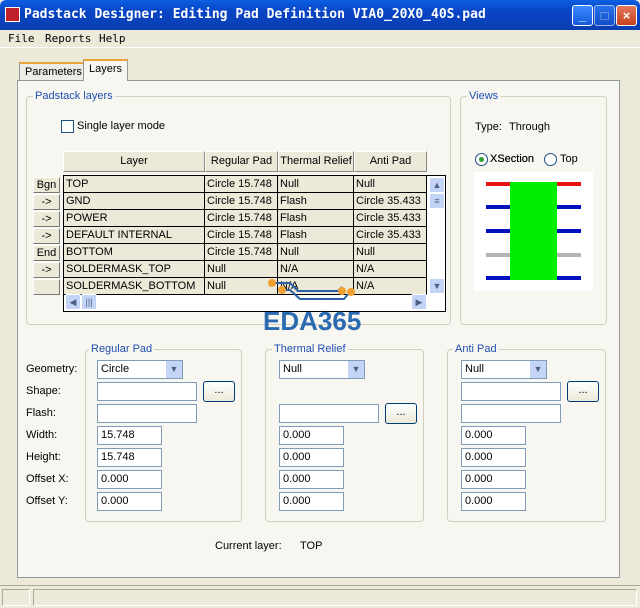 The image size is (640, 608). What do you see at coordinates (134, 201) in the screenshot?
I see `cell-layer: GND` at bounding box center [134, 201].